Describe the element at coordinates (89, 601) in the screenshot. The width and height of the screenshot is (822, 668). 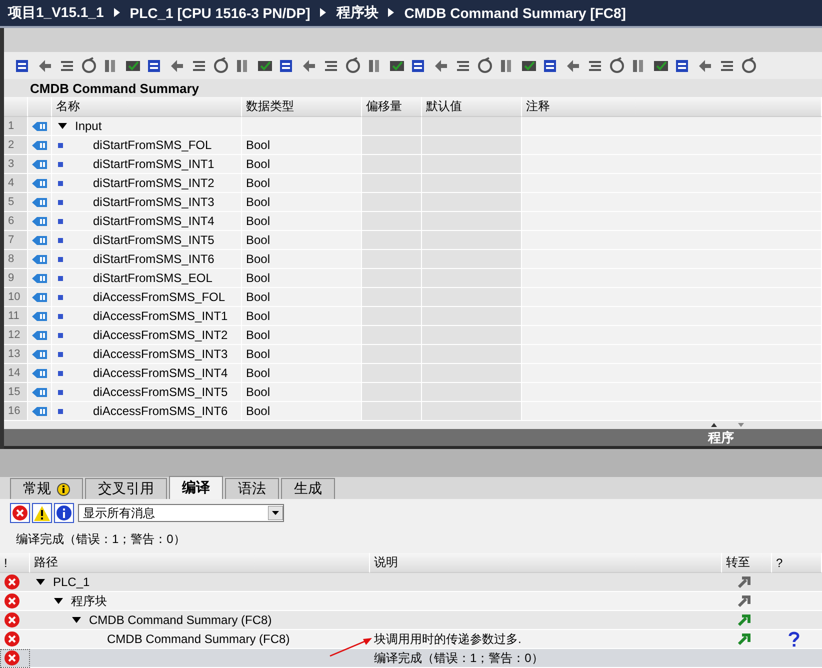
I see `message-path: 程序块` at that location.